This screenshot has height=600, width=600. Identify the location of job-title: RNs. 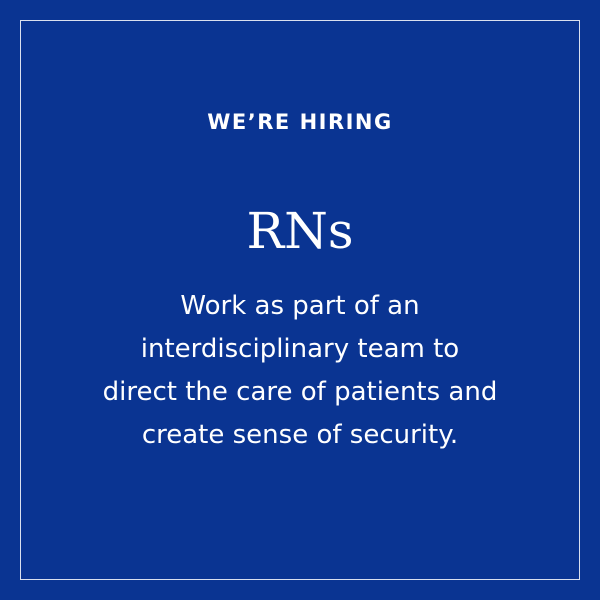
(300, 231).